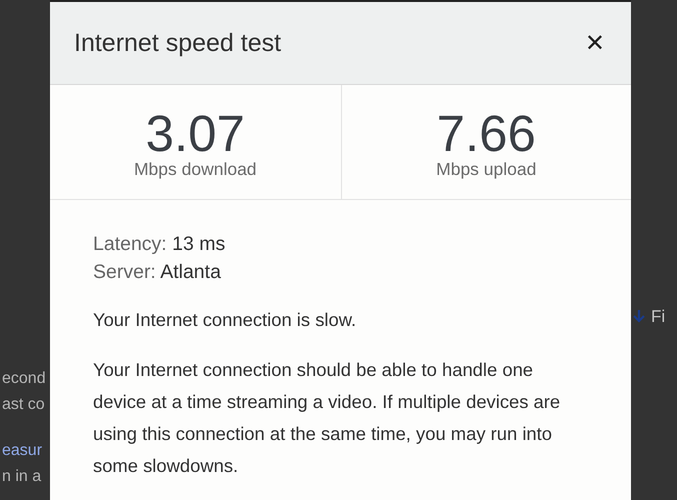  Describe the element at coordinates (178, 43) in the screenshot. I see `dialog-title: Internet speed test` at that location.